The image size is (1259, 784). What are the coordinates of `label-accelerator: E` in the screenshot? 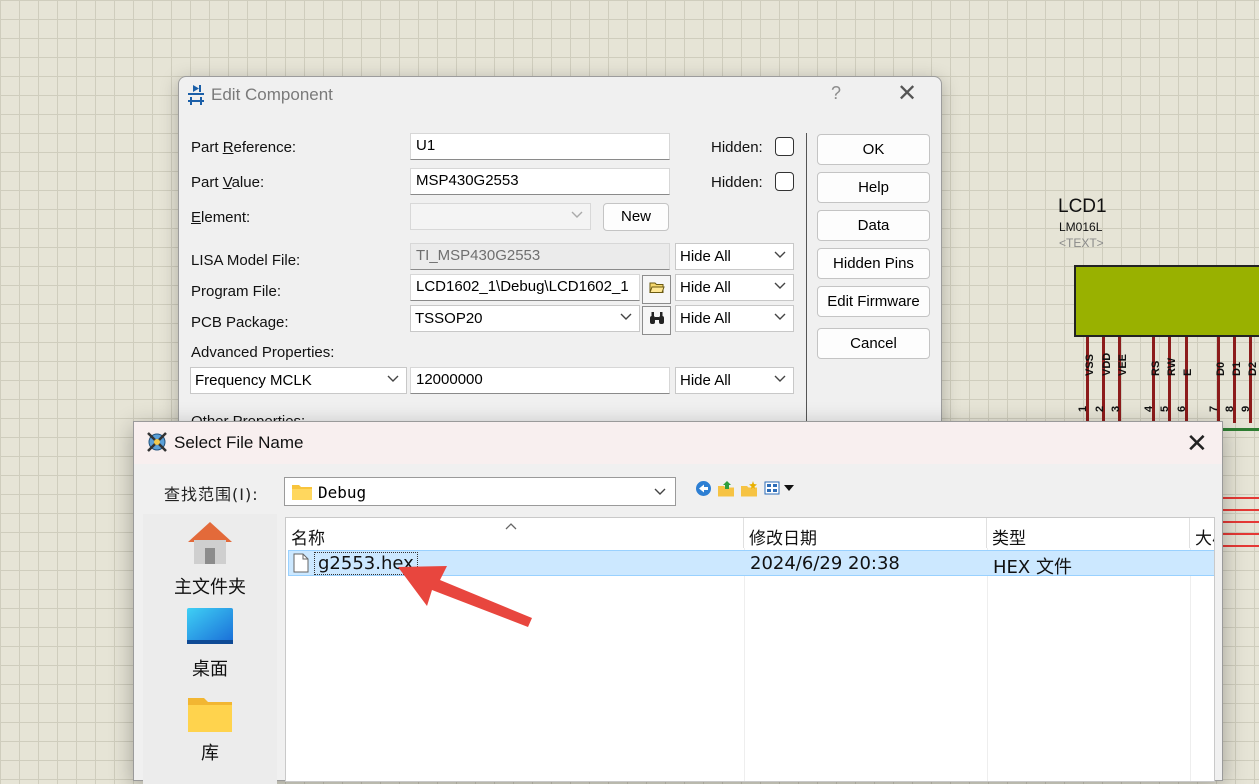 It's located at (196, 217).